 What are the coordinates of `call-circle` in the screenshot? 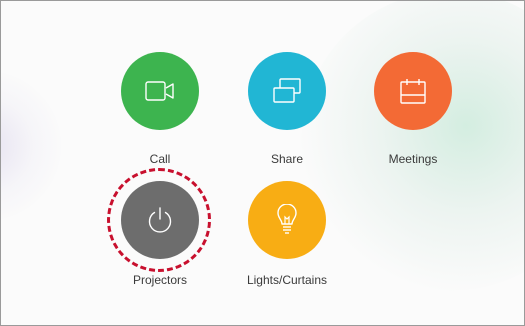 It's located at (160, 91).